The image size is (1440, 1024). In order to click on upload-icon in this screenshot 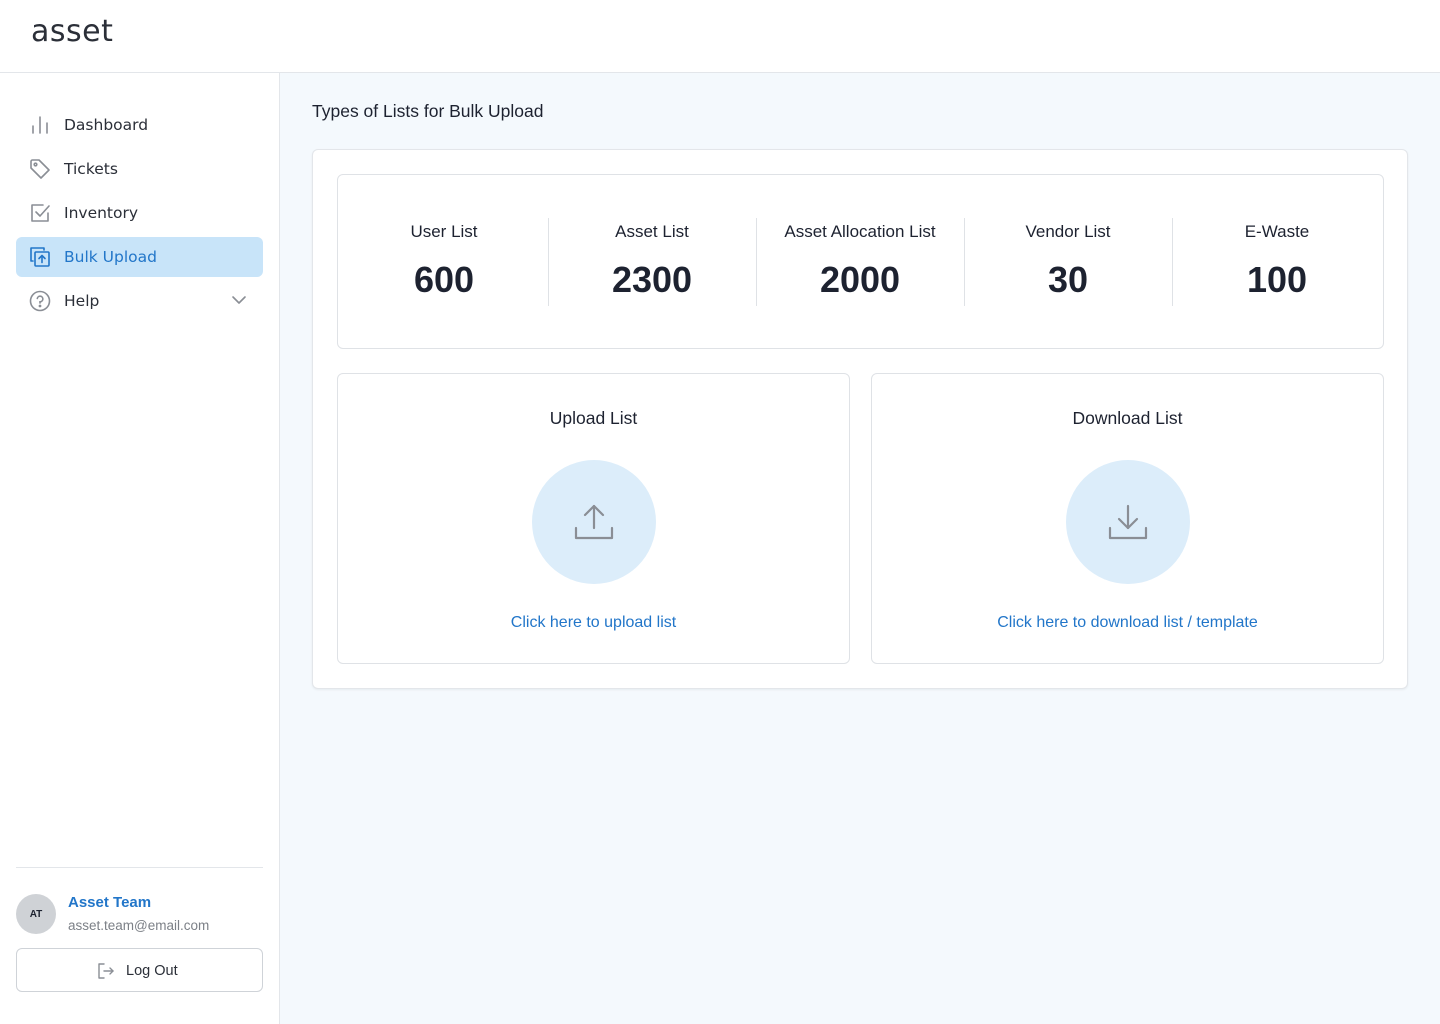, I will do `click(594, 522)`.